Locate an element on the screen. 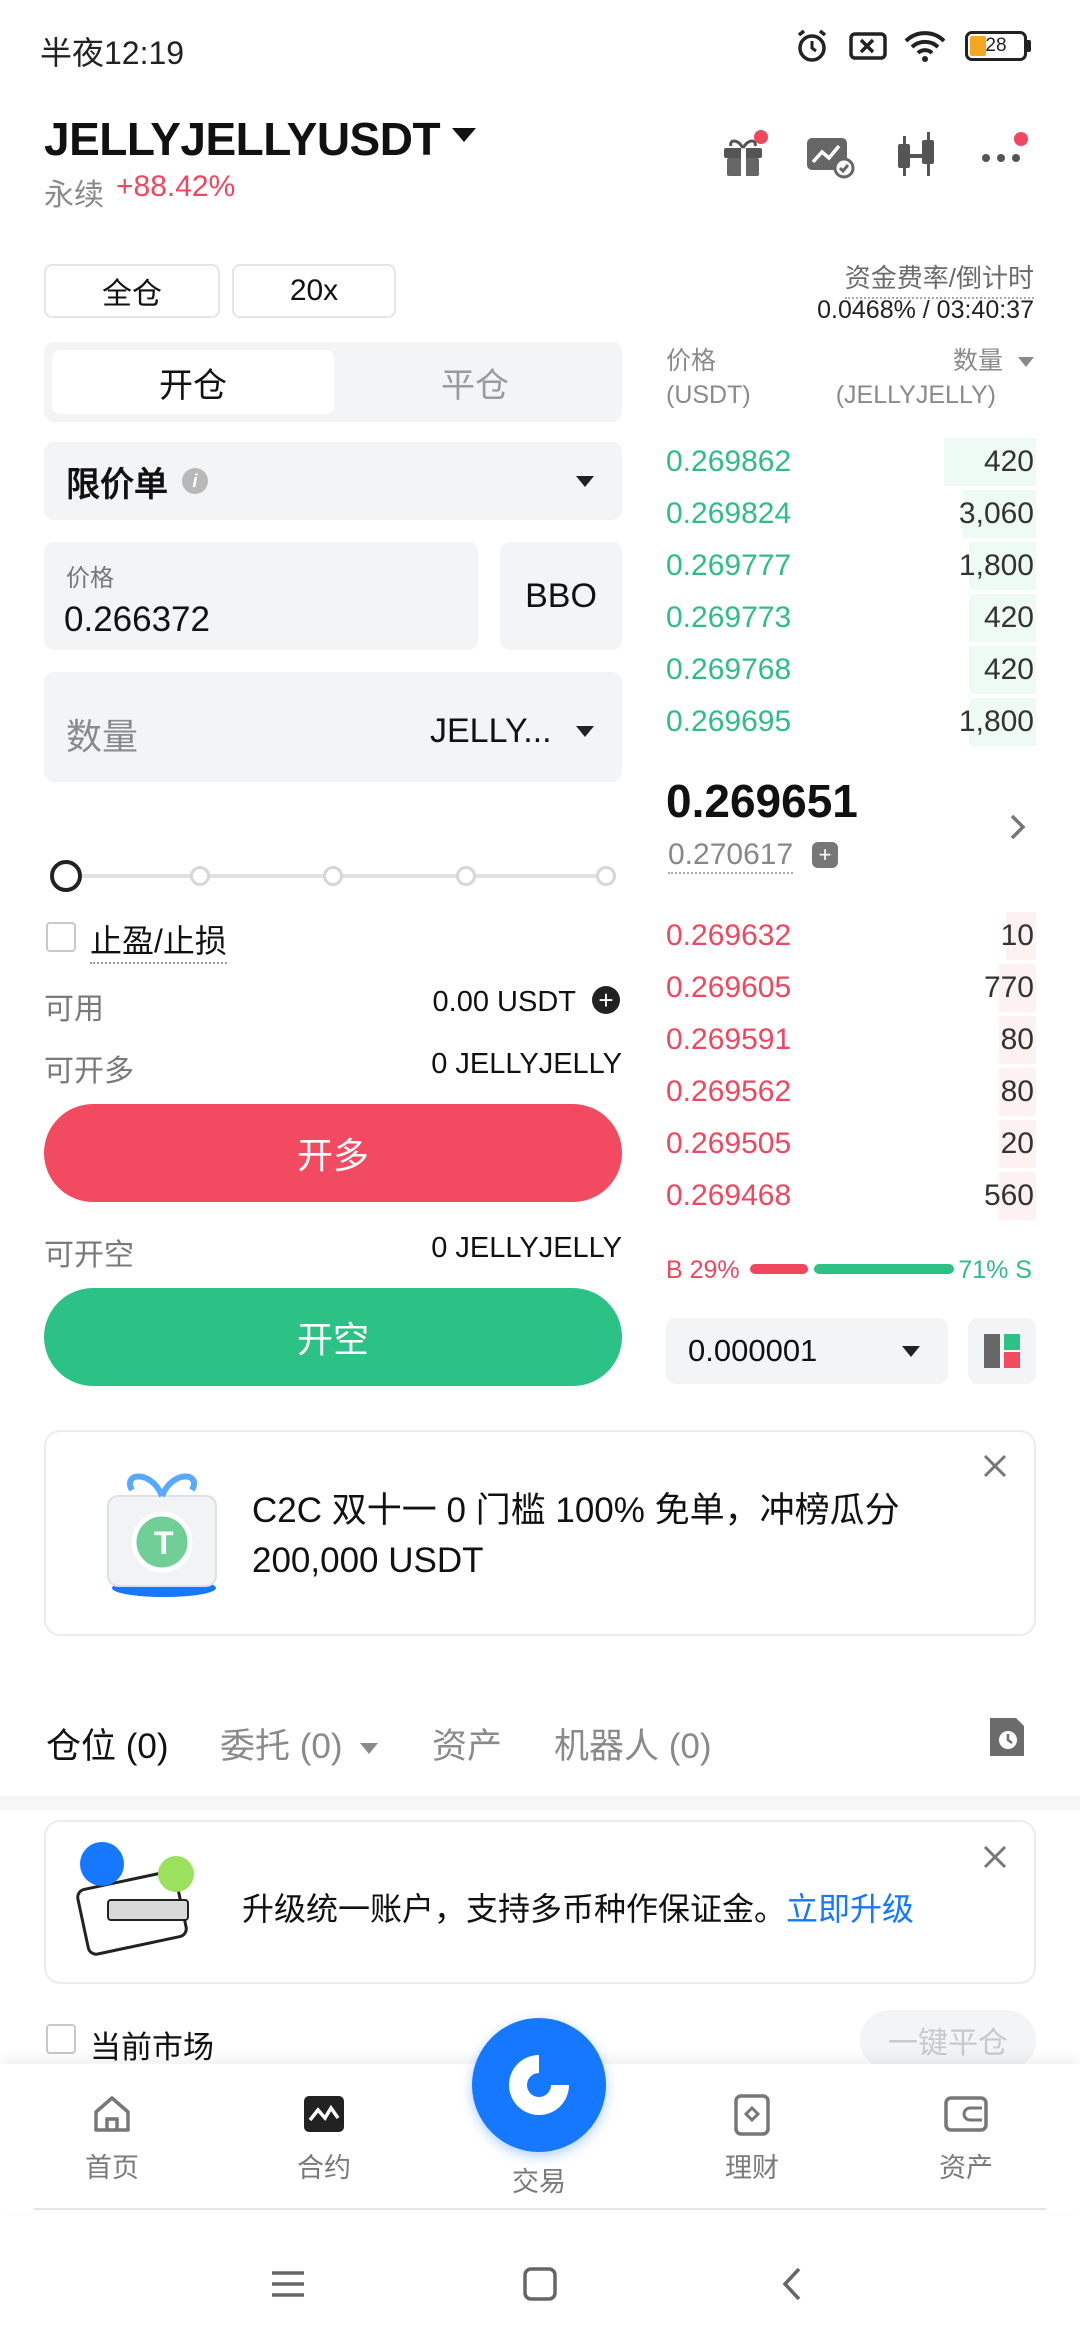 The width and height of the screenshot is (1080, 2340). available-label: 可用 is located at coordinates (74, 1009).